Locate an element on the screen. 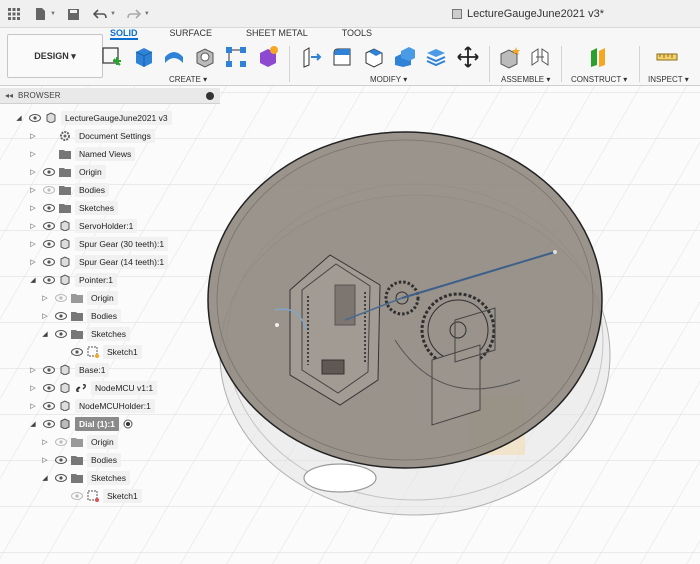  tree-item-dial-sketches: ◢ Sketches is located at coordinates (85, 477).